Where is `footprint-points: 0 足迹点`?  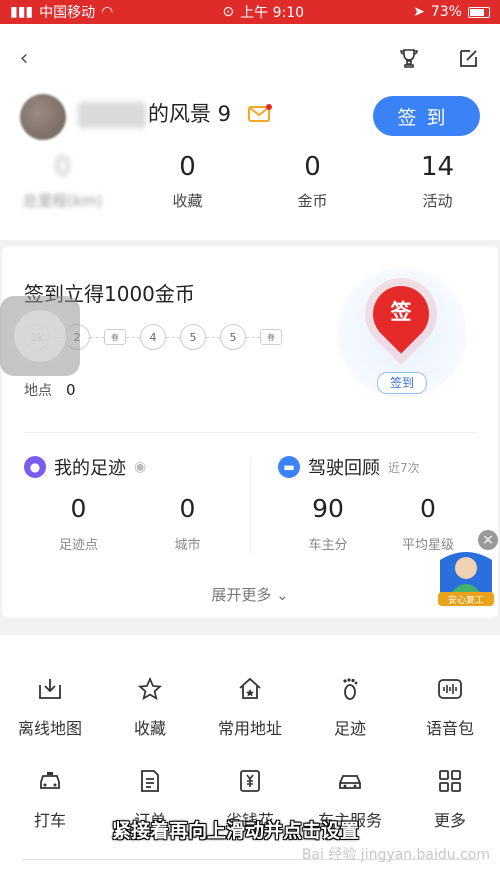 footprint-points: 0 足迹点 is located at coordinates (78, 523).